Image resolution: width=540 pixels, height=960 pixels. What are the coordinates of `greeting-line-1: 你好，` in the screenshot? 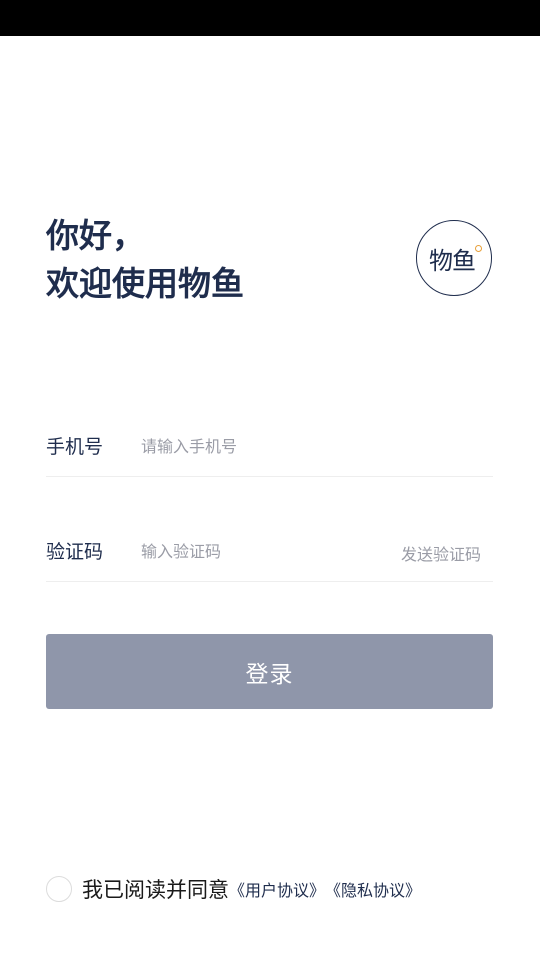 It's located at (95, 235).